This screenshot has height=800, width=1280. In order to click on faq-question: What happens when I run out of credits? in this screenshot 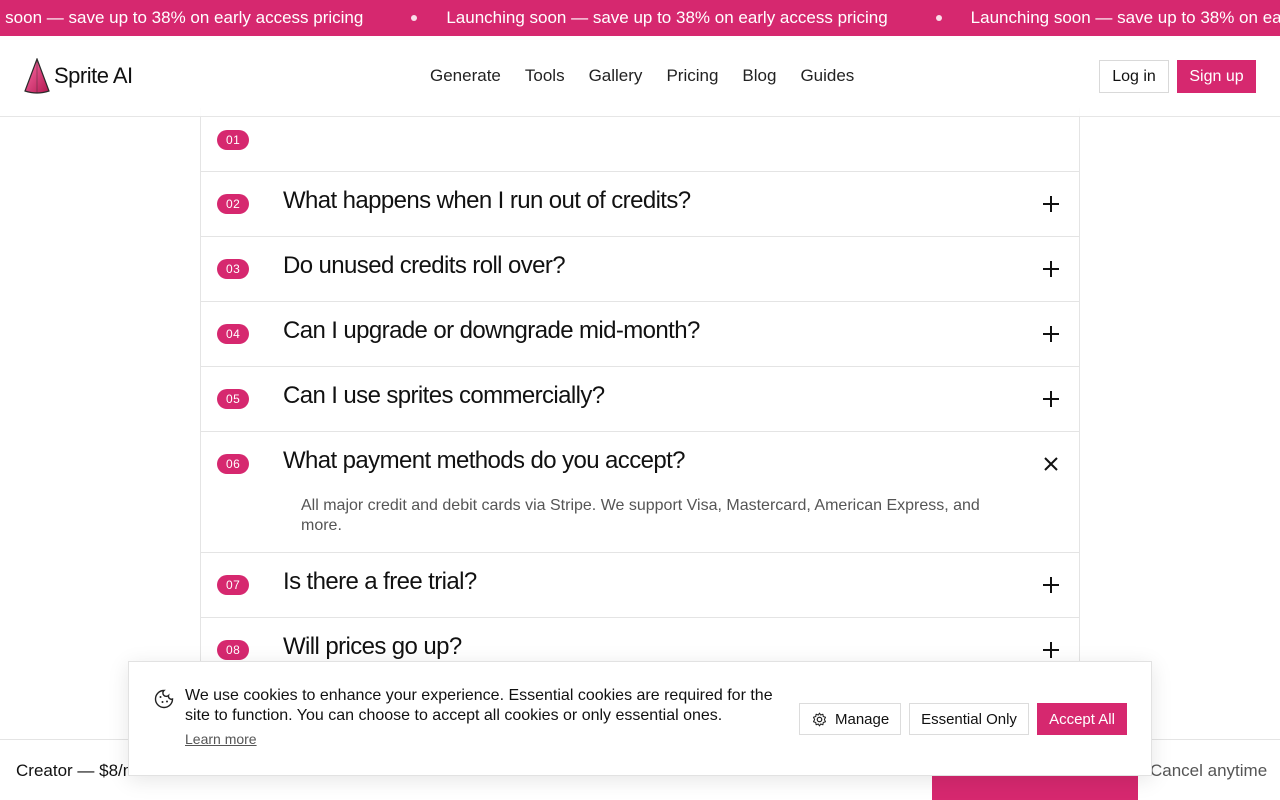, I will do `click(487, 200)`.